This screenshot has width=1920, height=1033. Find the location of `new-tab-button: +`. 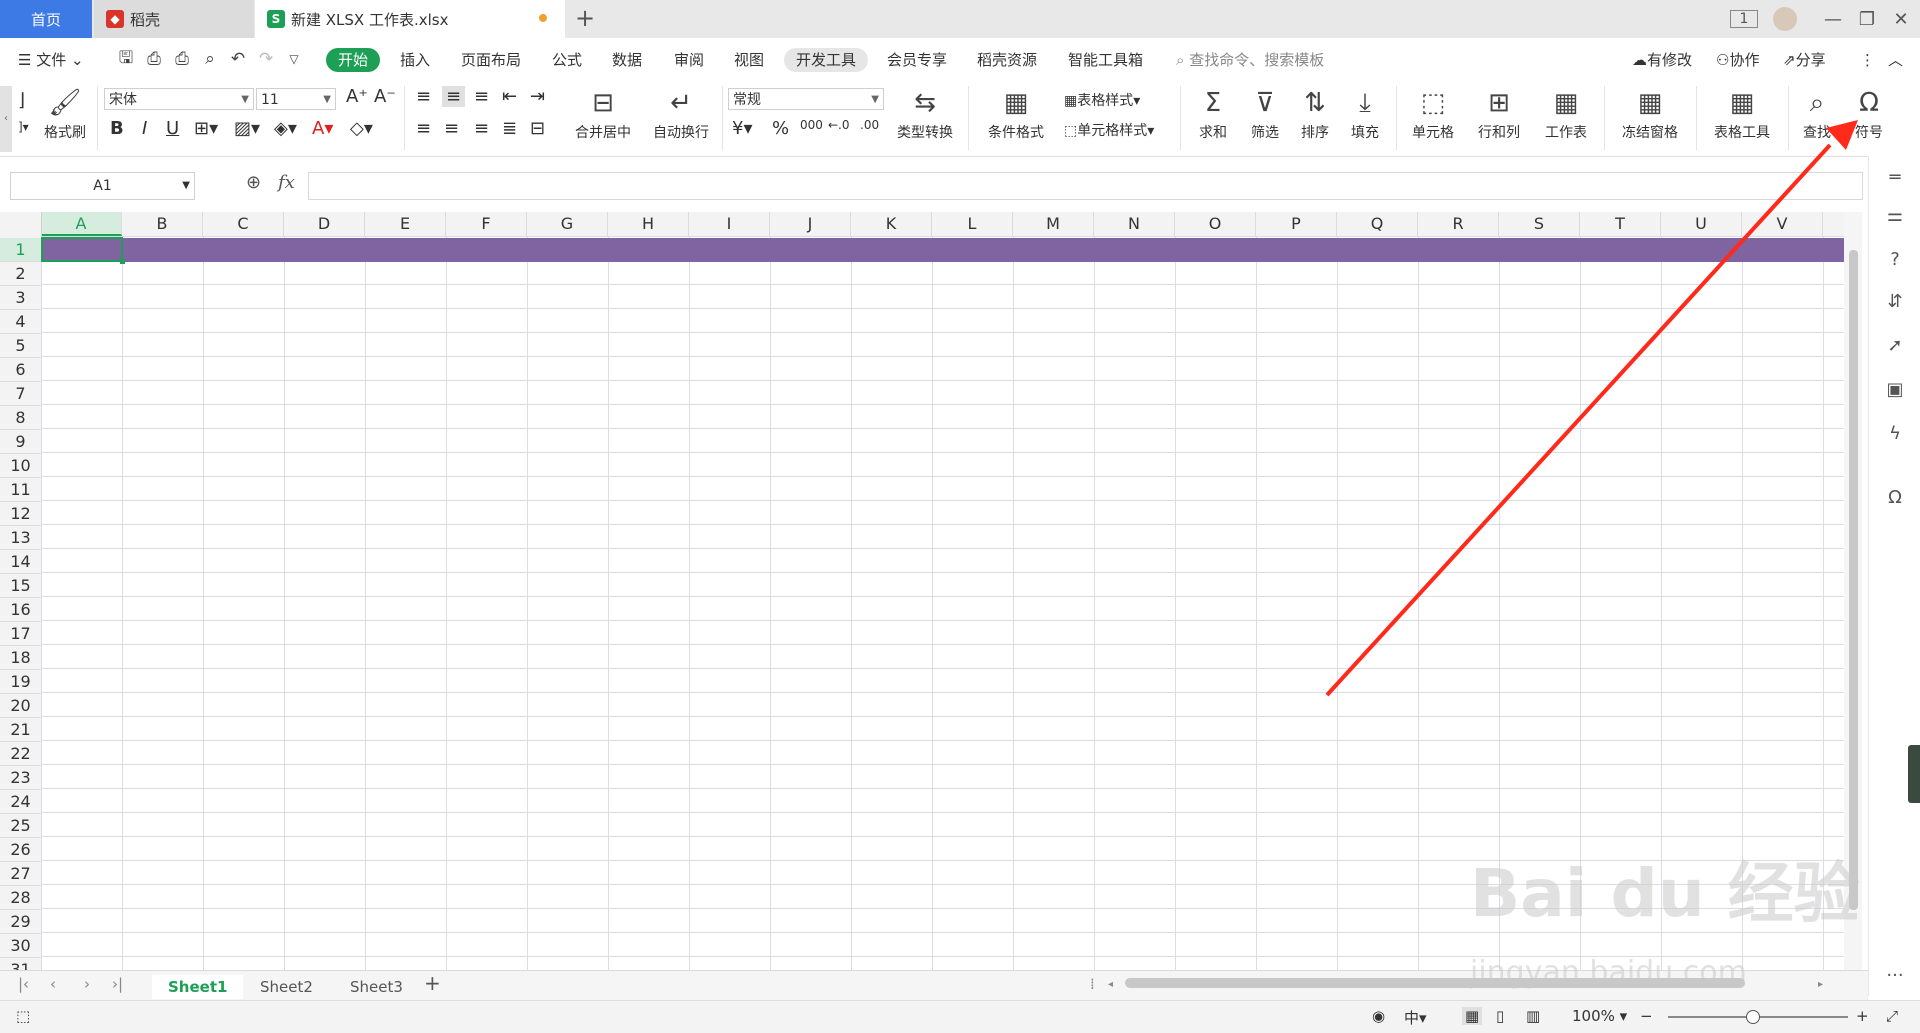

new-tab-button: + is located at coordinates (585, 18).